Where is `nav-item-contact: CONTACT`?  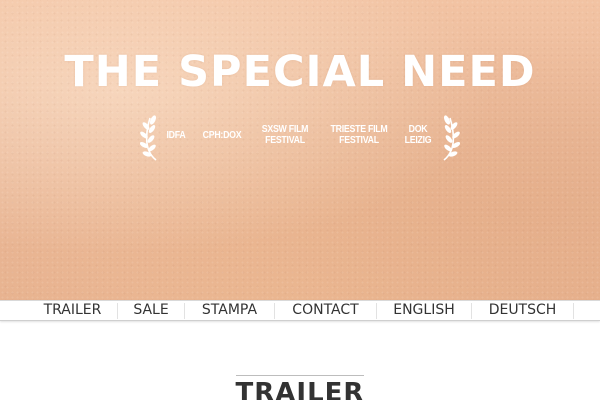 nav-item-contact: CONTACT is located at coordinates (325, 310).